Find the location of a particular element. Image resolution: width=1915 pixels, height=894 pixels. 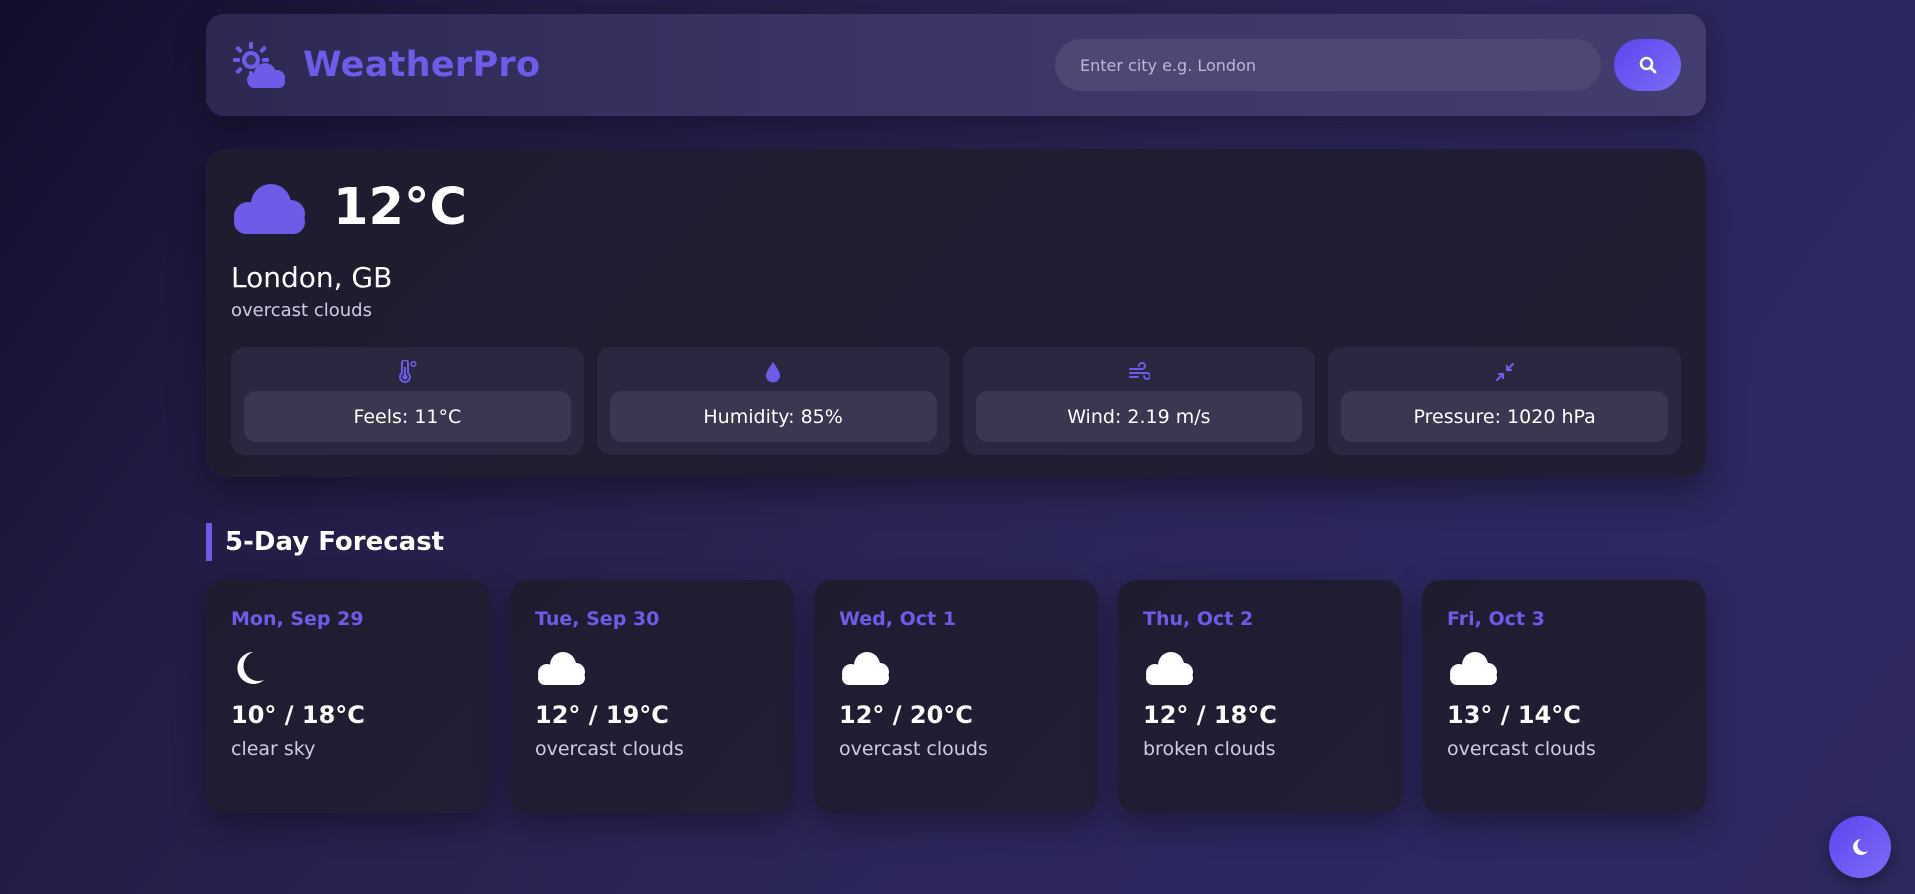

forecast-title: 5-Day Forecast is located at coordinates (956, 542).